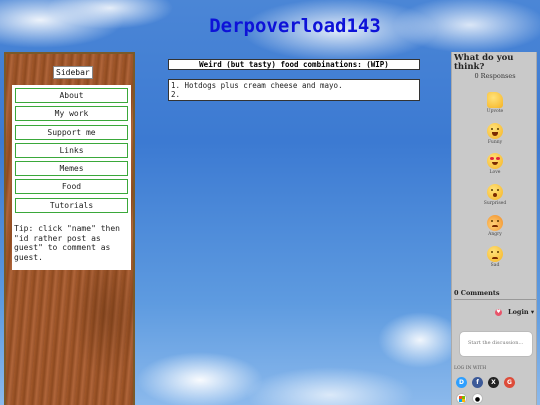 This screenshot has height=405, width=540. What do you see at coordinates (71, 187) in the screenshot?
I see `nav-food-button: Food` at bounding box center [71, 187].